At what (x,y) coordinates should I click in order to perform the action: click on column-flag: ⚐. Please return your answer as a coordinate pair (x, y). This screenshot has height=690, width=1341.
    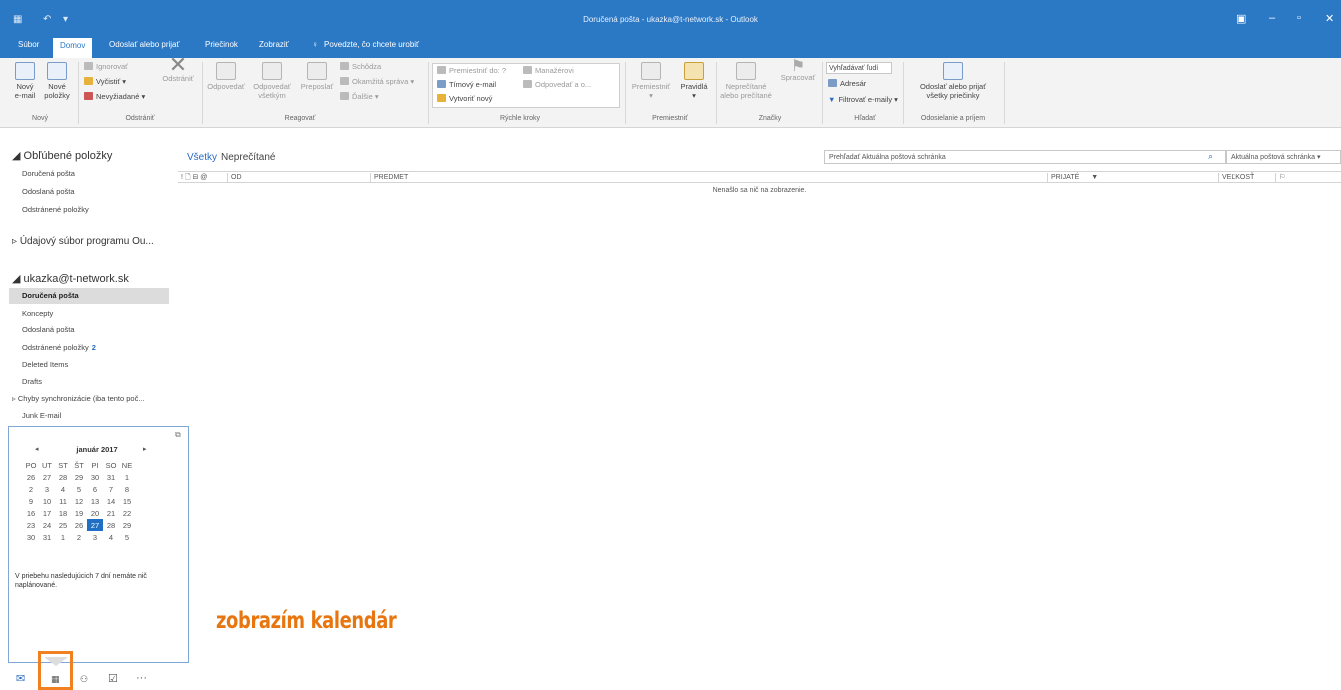
    Looking at the image, I should click on (1280, 178).